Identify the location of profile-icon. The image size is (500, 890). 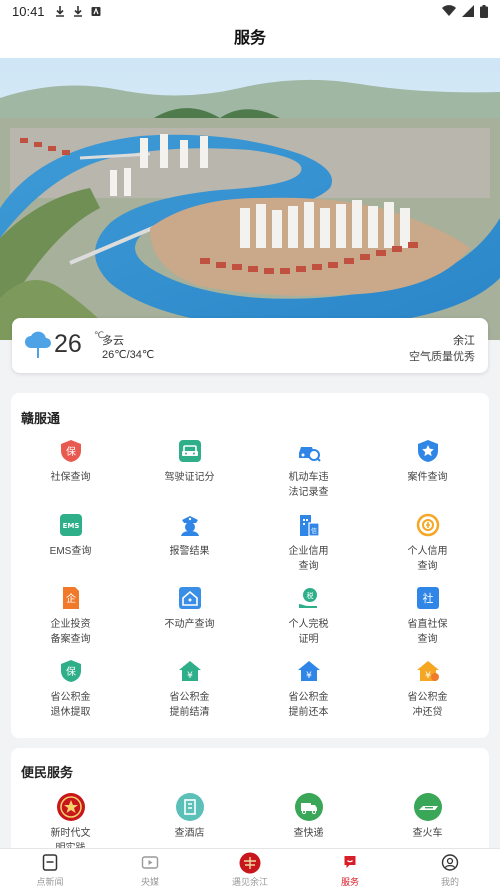
(450, 862).